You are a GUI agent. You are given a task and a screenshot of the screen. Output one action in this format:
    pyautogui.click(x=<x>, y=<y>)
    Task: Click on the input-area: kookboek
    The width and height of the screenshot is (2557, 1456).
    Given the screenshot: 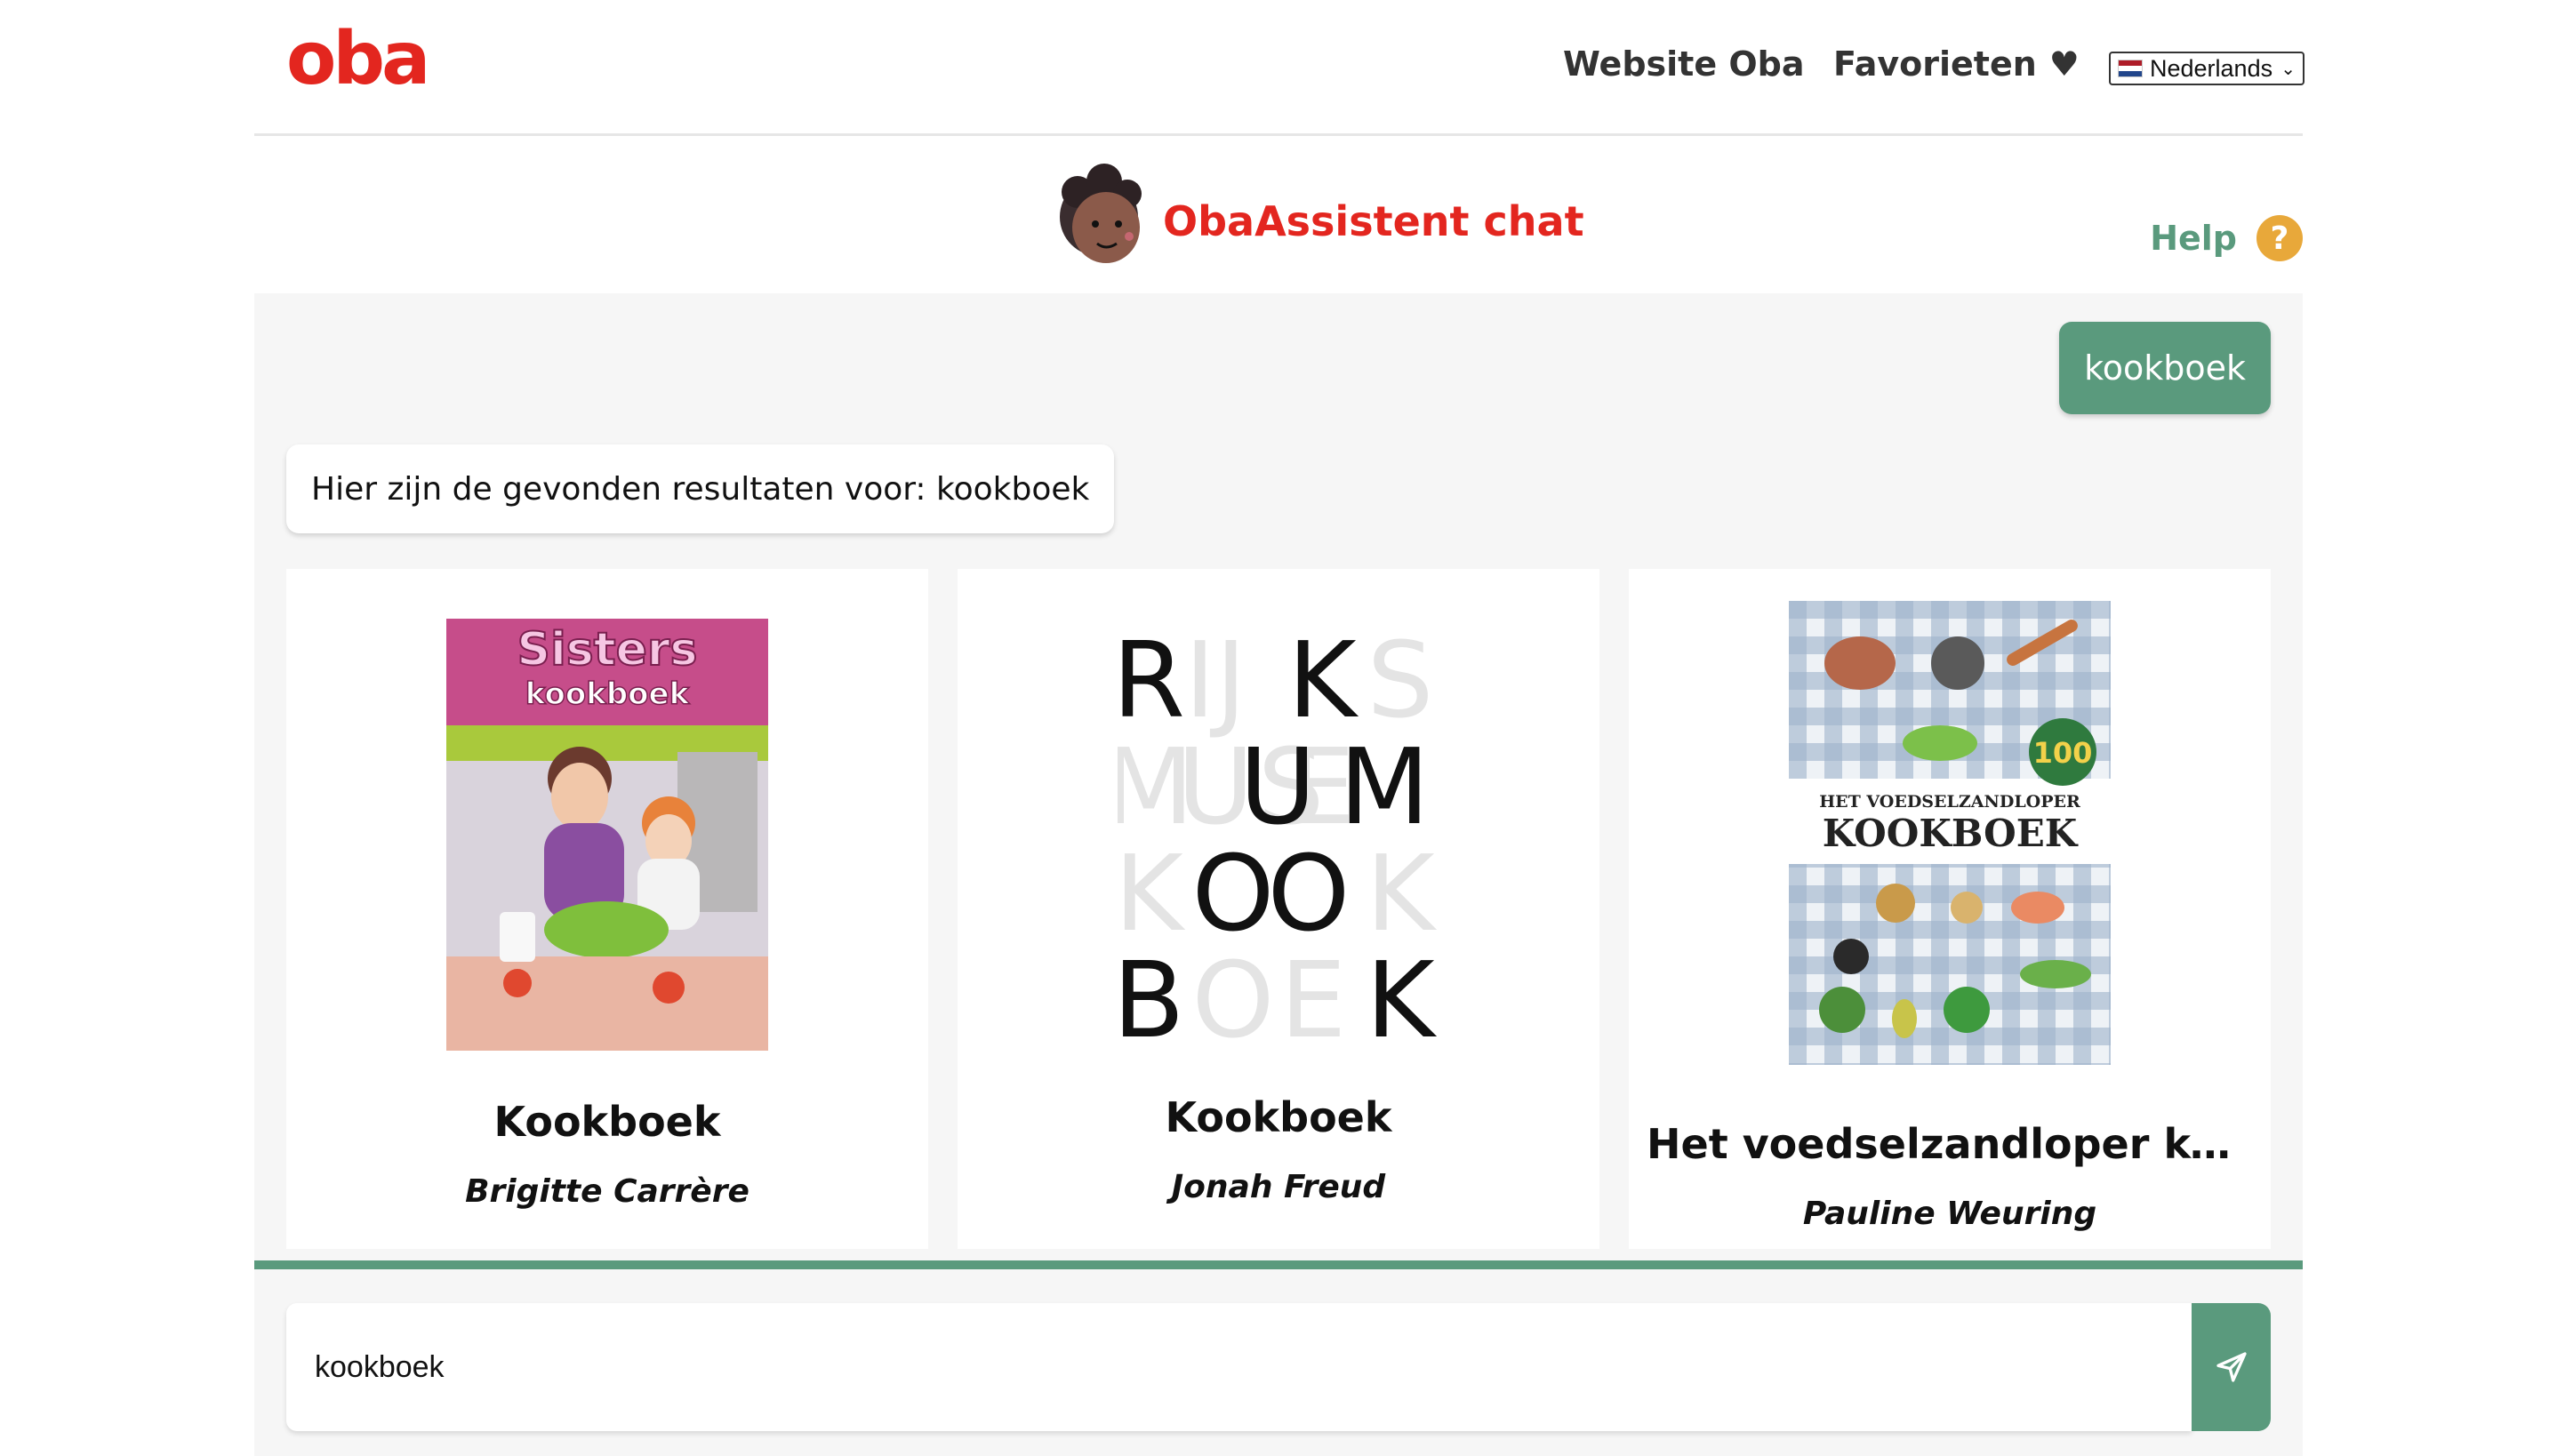 What is the action you would take?
    pyautogui.click(x=1278, y=1362)
    